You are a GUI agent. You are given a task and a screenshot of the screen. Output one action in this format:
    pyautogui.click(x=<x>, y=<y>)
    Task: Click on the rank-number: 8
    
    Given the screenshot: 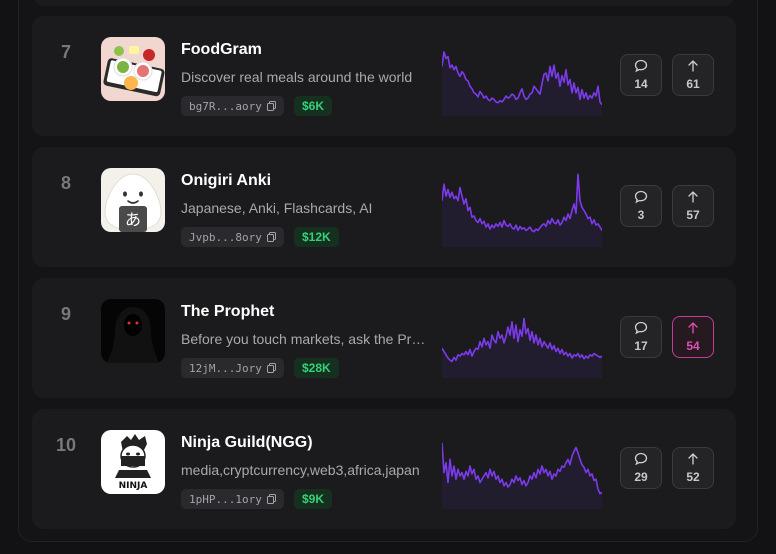 What is the action you would take?
    pyautogui.click(x=65, y=183)
    